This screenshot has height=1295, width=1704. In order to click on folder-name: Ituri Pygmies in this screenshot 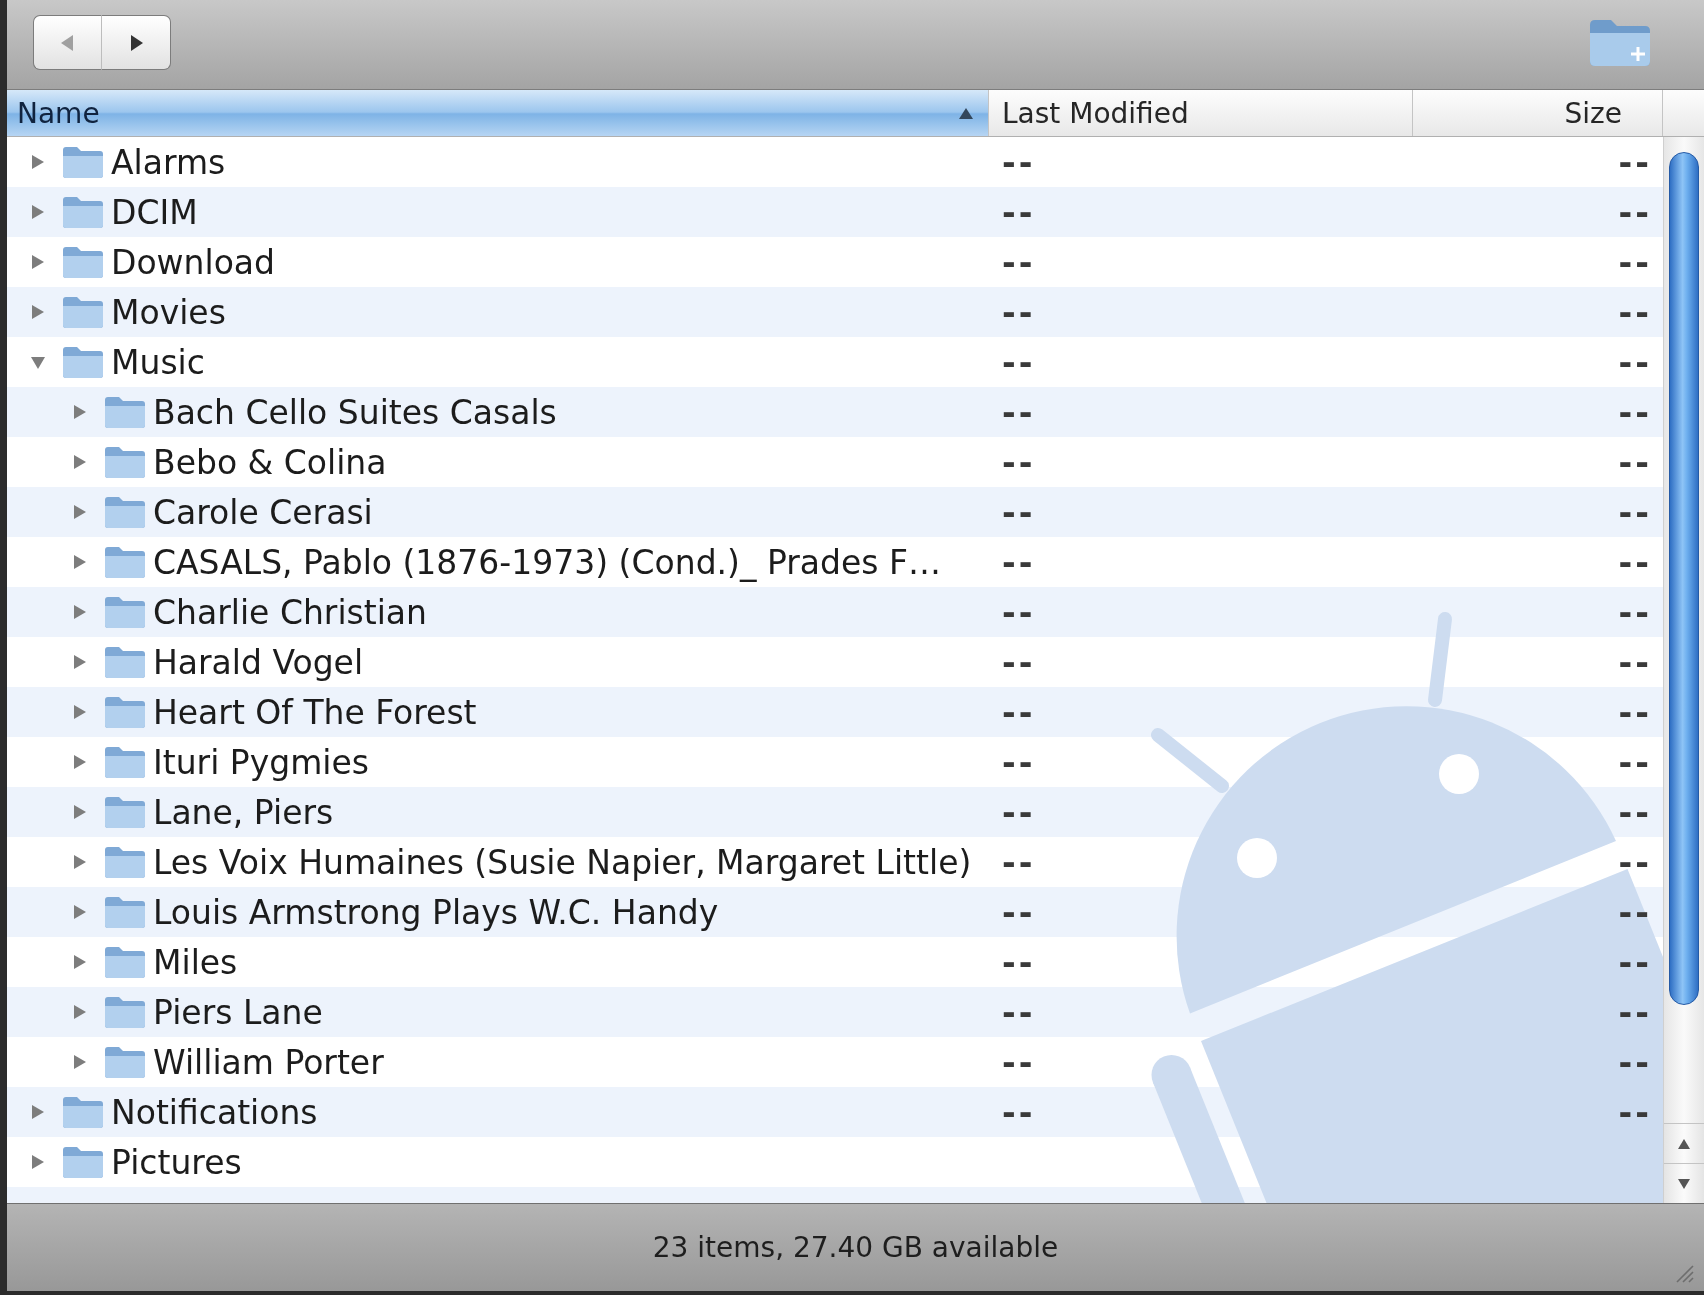, I will do `click(261, 762)`.